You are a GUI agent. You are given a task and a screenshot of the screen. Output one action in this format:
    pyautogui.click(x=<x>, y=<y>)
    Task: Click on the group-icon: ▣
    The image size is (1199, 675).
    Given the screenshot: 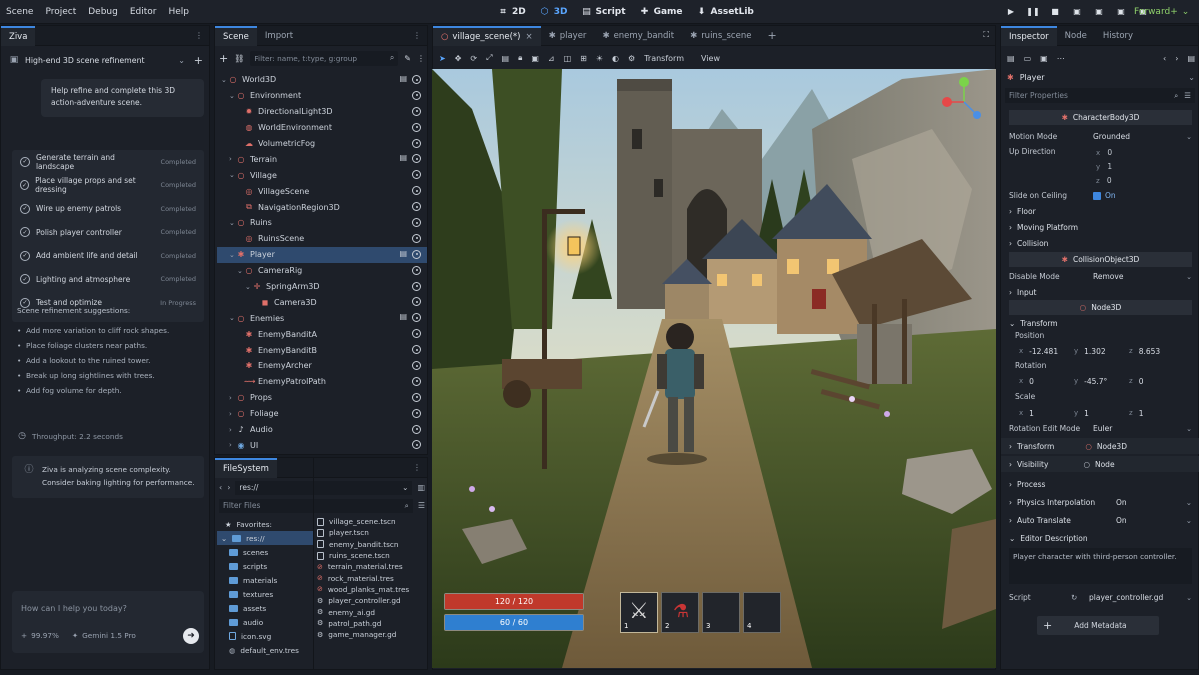 What is the action you would take?
    pyautogui.click(x=535, y=58)
    